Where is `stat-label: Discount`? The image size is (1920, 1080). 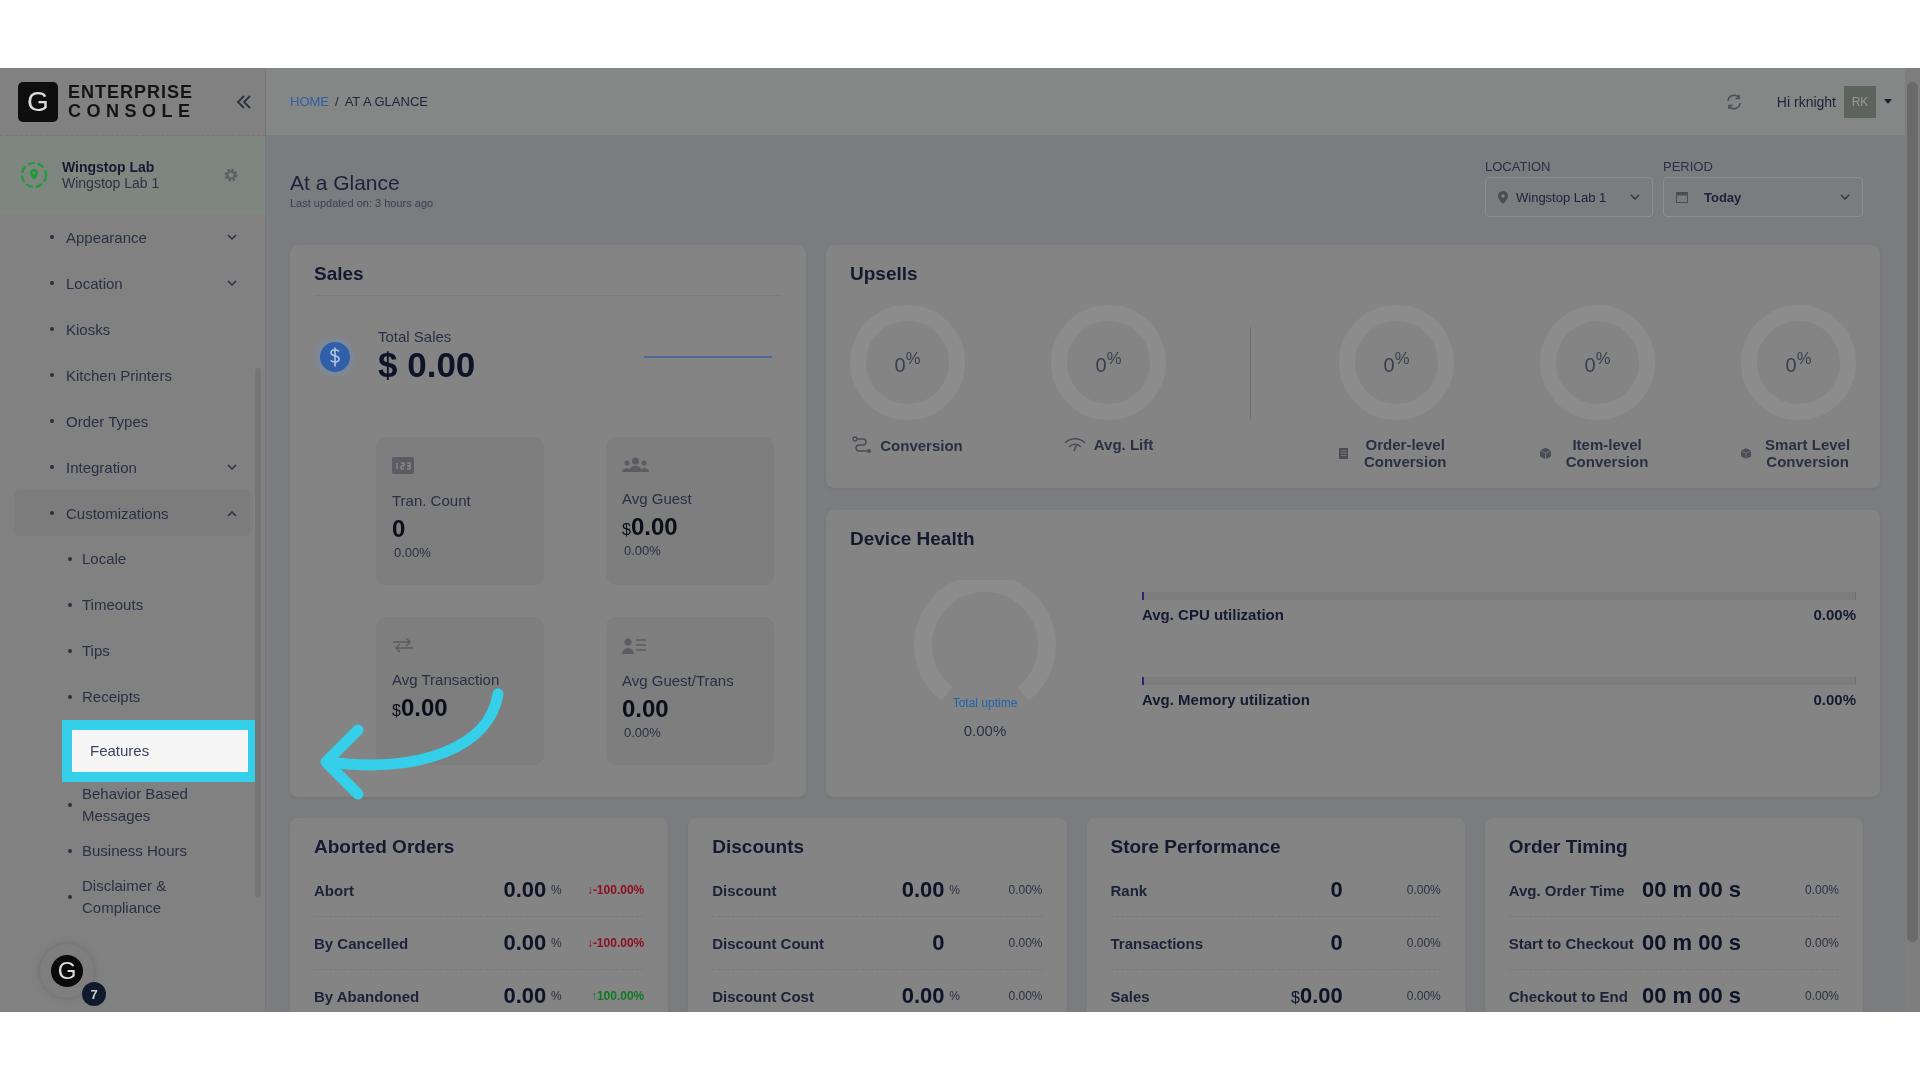 stat-label: Discount is located at coordinates (745, 890).